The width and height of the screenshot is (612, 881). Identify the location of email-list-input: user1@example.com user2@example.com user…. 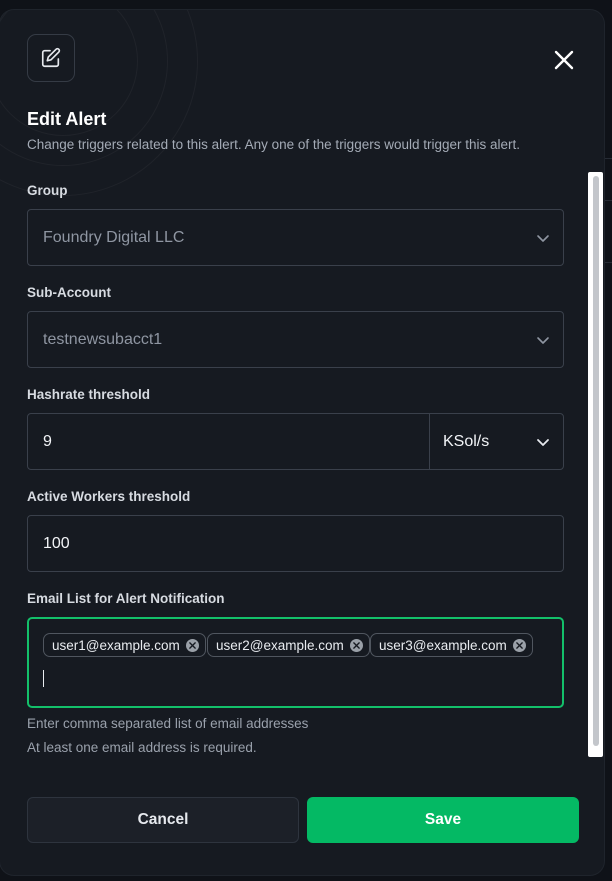
(295, 662).